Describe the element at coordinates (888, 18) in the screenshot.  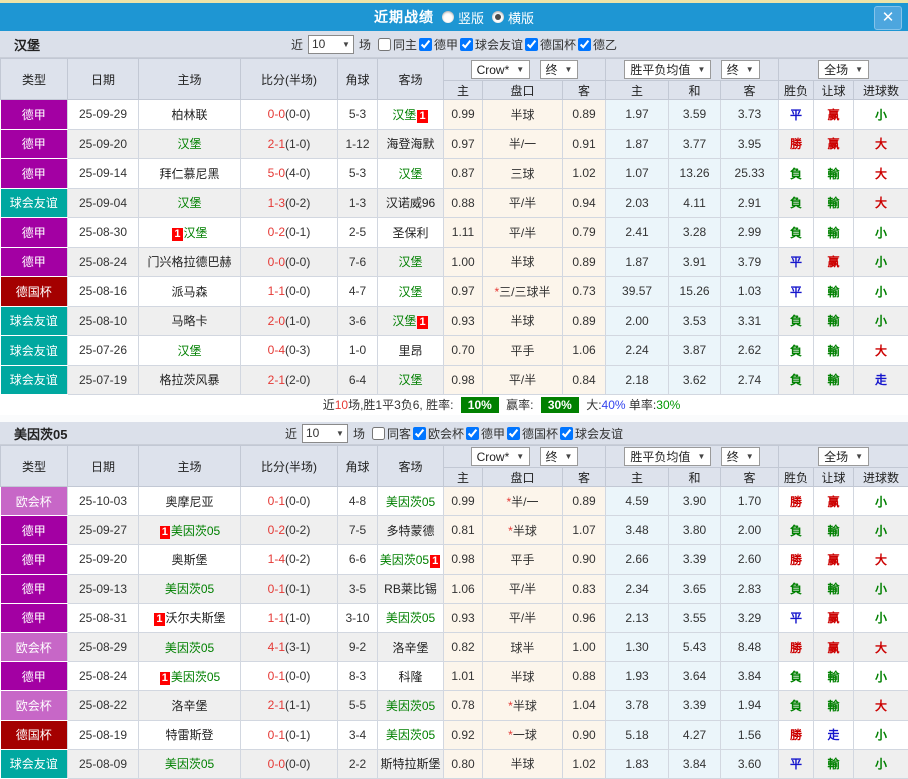
I see `close-button: ✕` at that location.